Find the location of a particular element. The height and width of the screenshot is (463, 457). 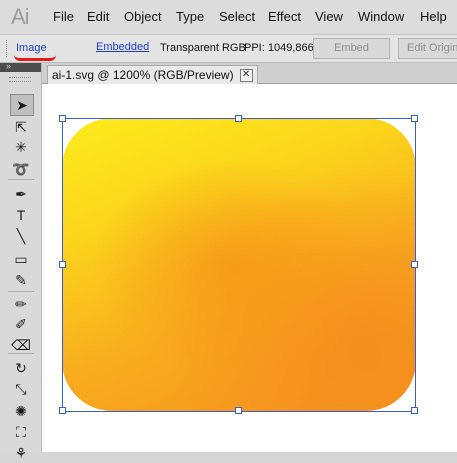

pen-tool-icon: ✒ is located at coordinates (21, 194).